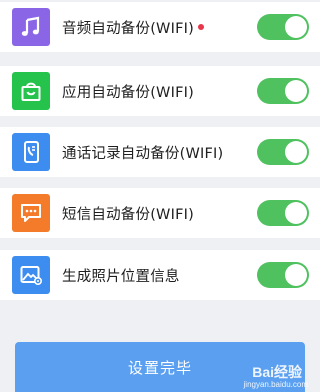 The height and width of the screenshot is (392, 320). Describe the element at coordinates (128, 92) in the screenshot. I see `setting-label: 应用自动备份(WIFI)` at that location.